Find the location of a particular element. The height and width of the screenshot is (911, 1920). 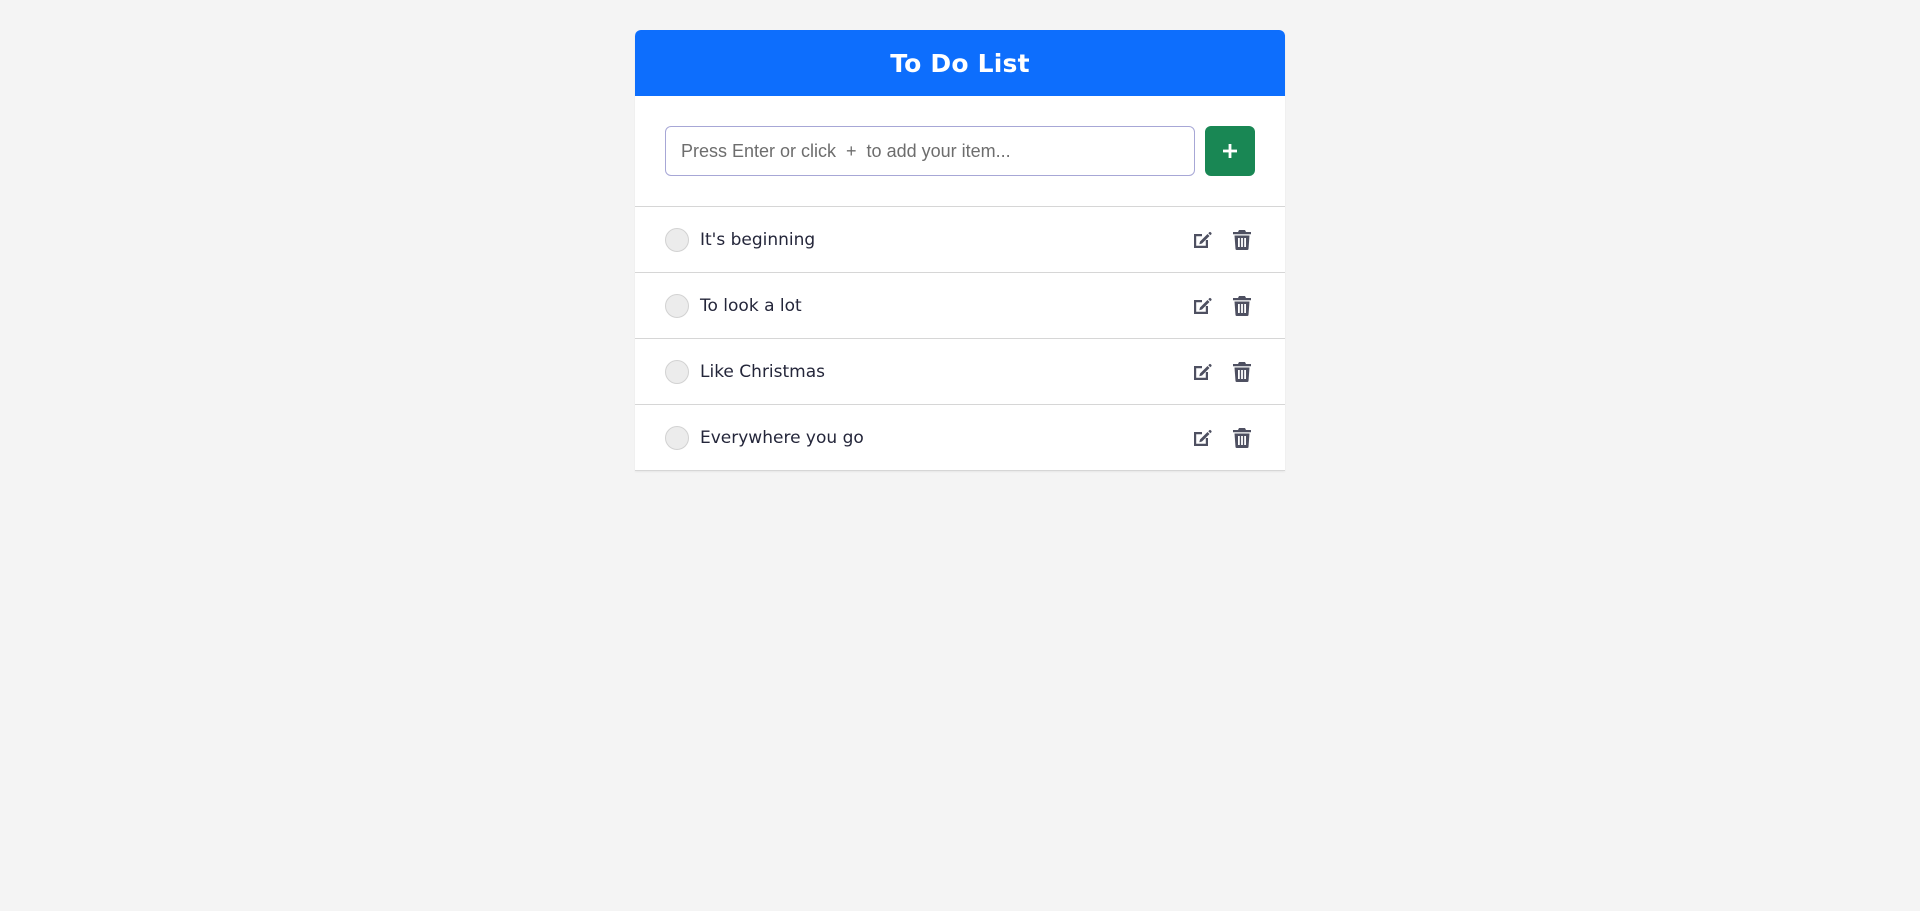

list-item: To look a lot is located at coordinates (960, 306).